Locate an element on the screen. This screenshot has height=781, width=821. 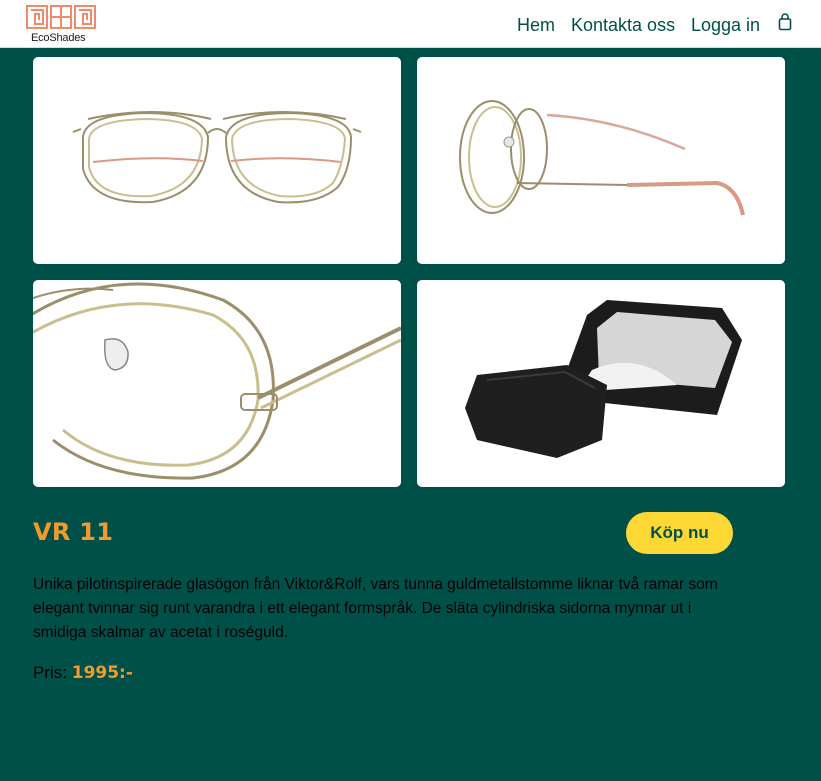
product-title: VR 11 is located at coordinates (73, 532).